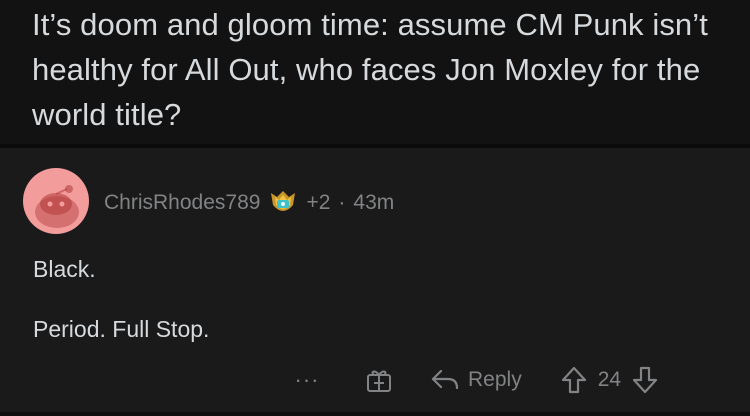  I want to click on vote-group: 24, so click(609, 380).